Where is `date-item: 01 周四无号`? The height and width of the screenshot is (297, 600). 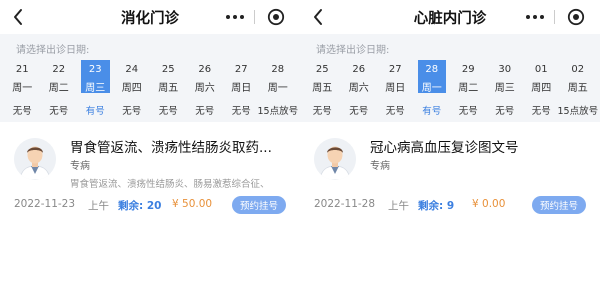
date-item: 01 周四无号 is located at coordinates (541, 89).